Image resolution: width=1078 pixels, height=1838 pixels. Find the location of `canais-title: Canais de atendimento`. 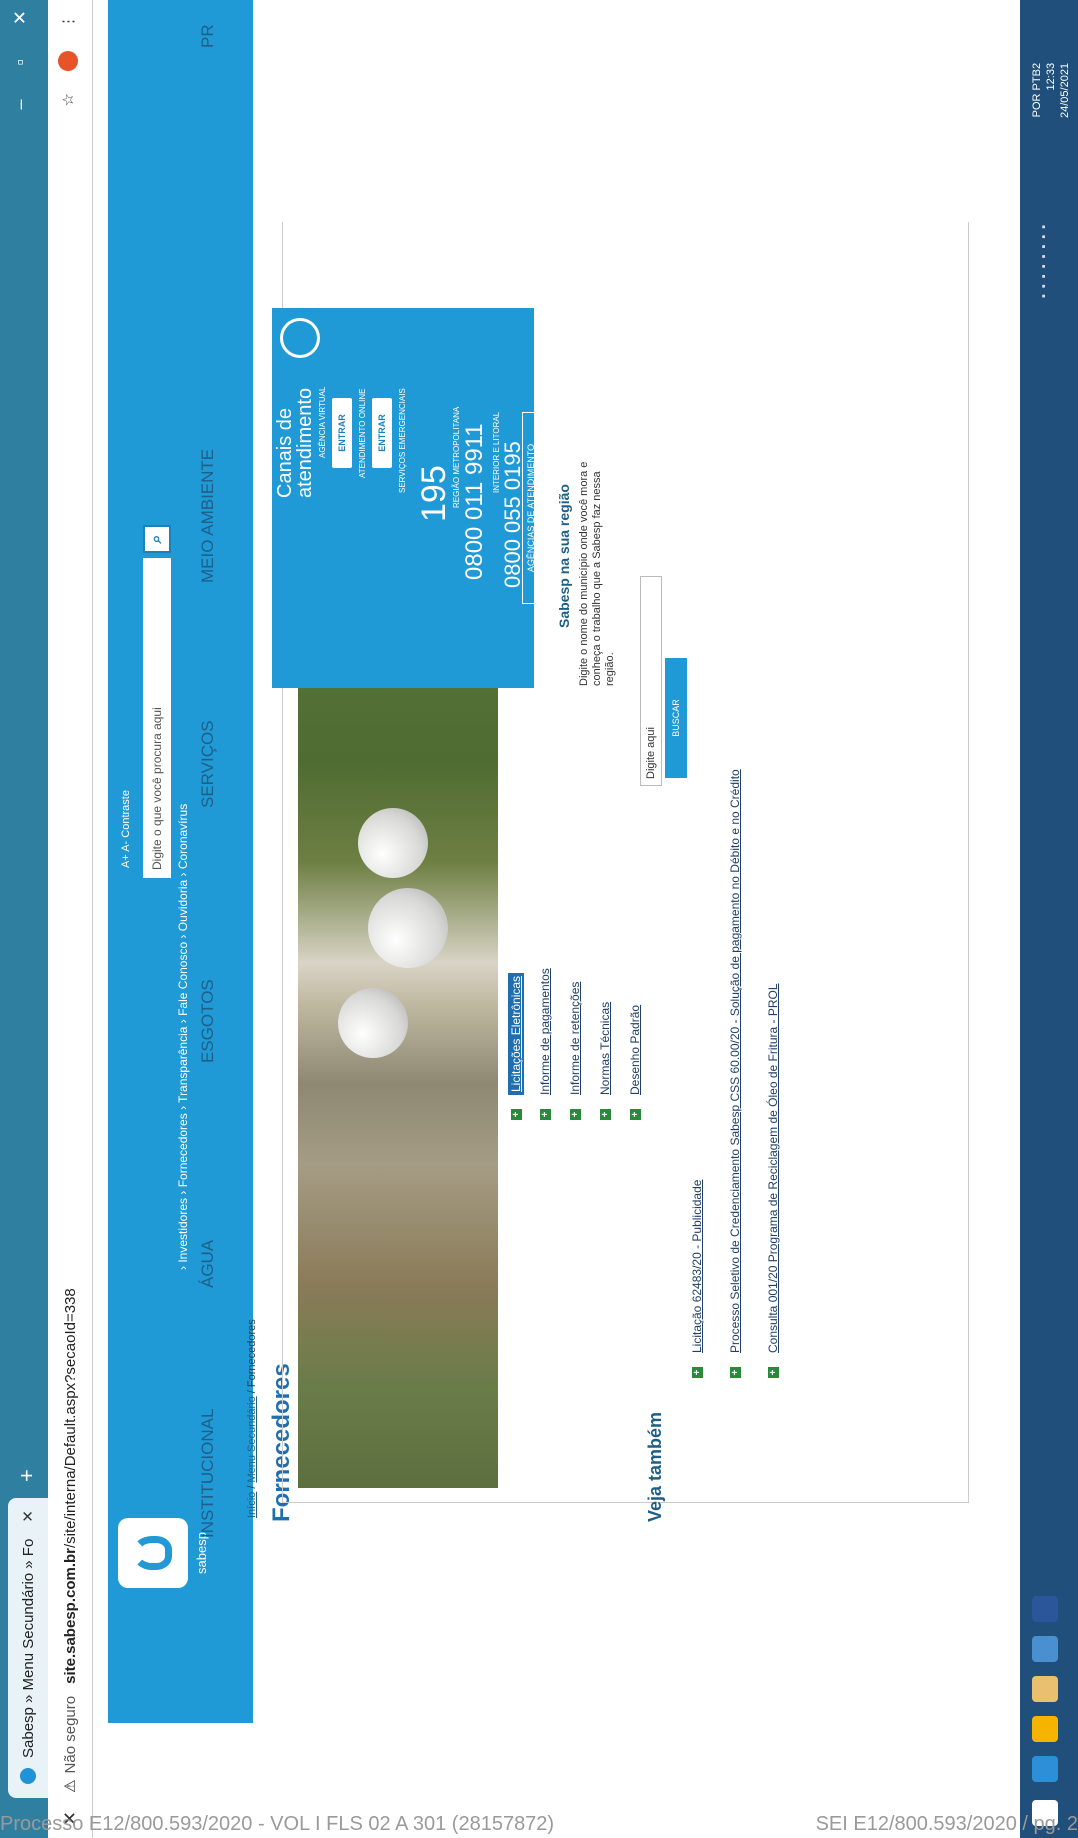

canais-title: Canais de atendimento is located at coordinates (295, 442).